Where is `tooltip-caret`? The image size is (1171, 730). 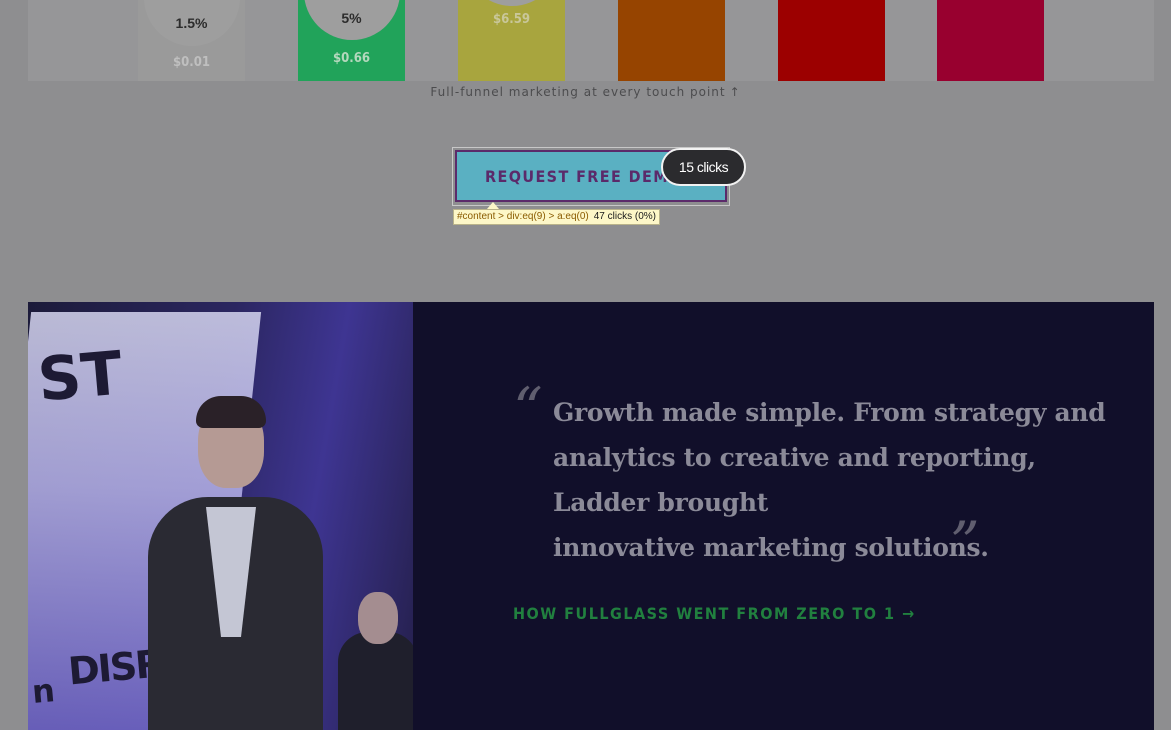 tooltip-caret is located at coordinates (493, 205).